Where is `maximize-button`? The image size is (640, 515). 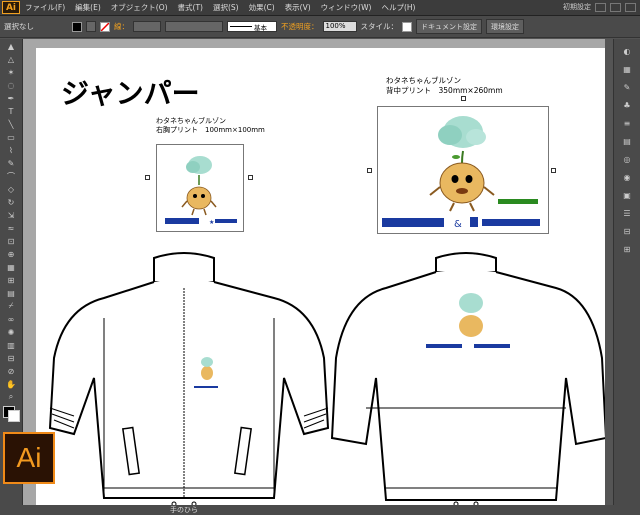 maximize-button is located at coordinates (615, 7).